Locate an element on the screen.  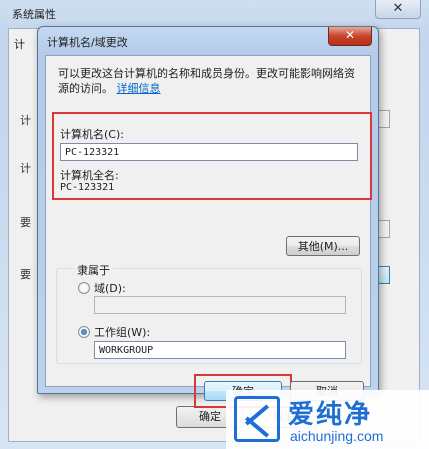
brand-logo-icon is located at coordinates (257, 419).